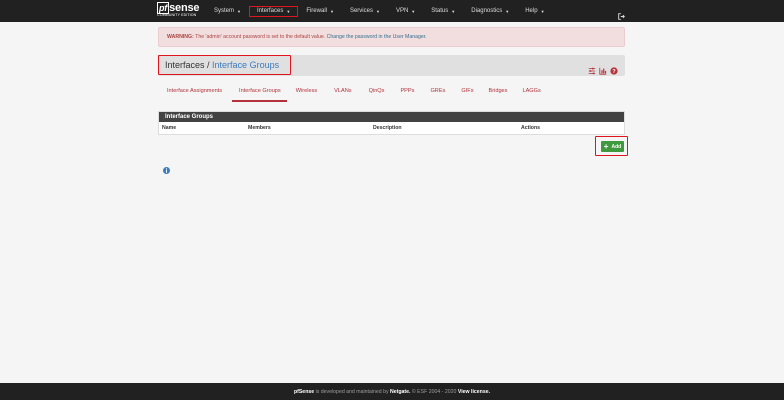  What do you see at coordinates (177, 15) in the screenshot?
I see `logo-edition: COMMUNITY EDITION` at bounding box center [177, 15].